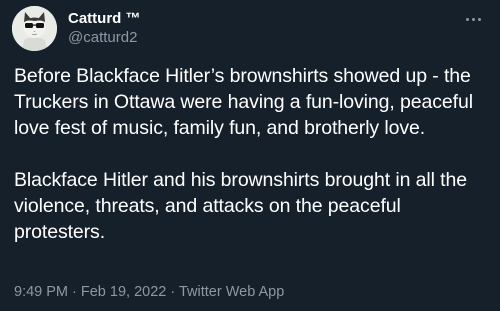 This screenshot has height=311, width=500. I want to click on tweet-meta: 9:49 PM · Feb 19, 2022 · Twitter Web App, so click(149, 292).